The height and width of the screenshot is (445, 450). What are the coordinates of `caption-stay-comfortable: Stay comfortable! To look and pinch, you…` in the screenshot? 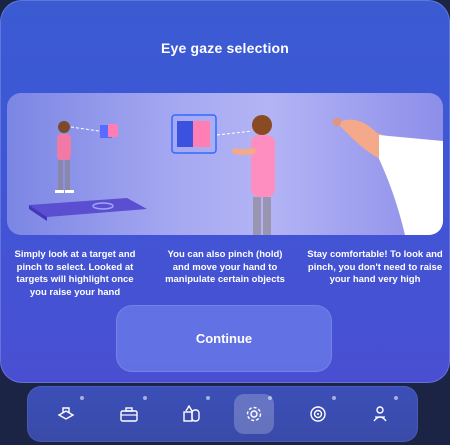 It's located at (375, 267).